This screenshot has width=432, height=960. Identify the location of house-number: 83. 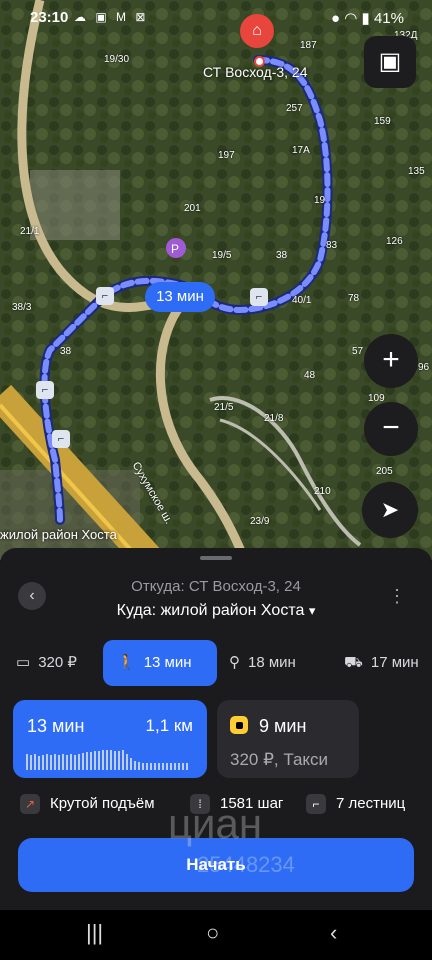
(332, 245).